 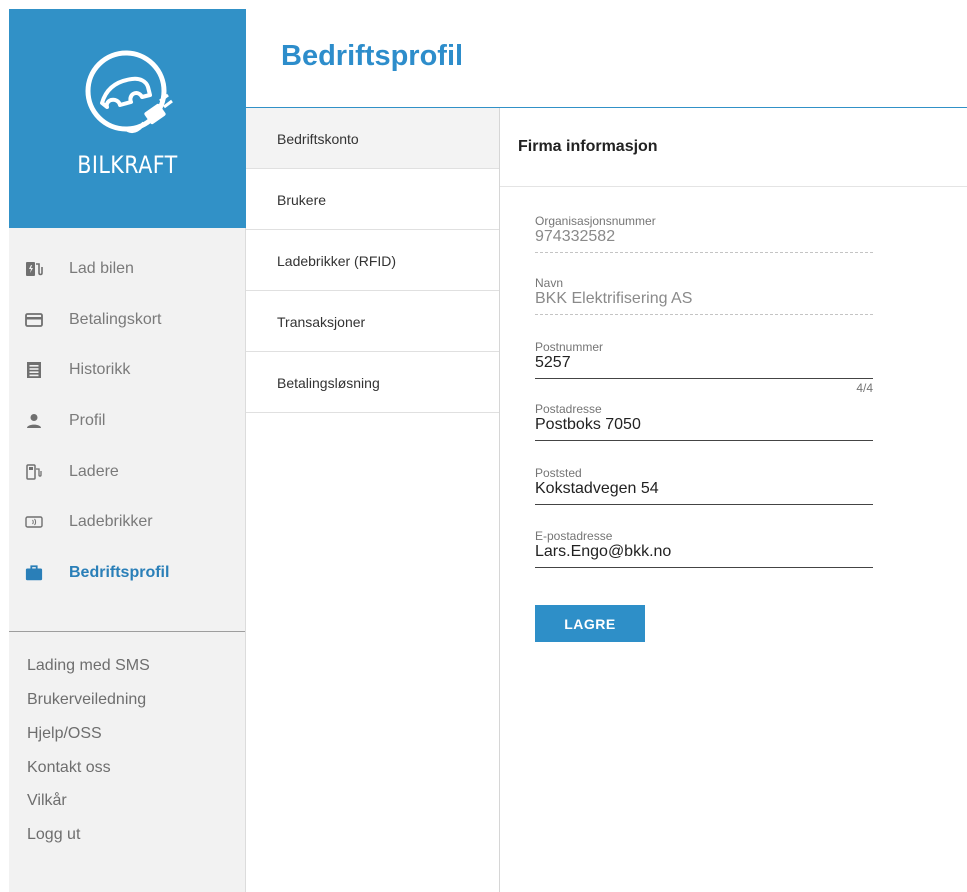 What do you see at coordinates (704, 425) in the screenshot?
I see `postal-address-input` at bounding box center [704, 425].